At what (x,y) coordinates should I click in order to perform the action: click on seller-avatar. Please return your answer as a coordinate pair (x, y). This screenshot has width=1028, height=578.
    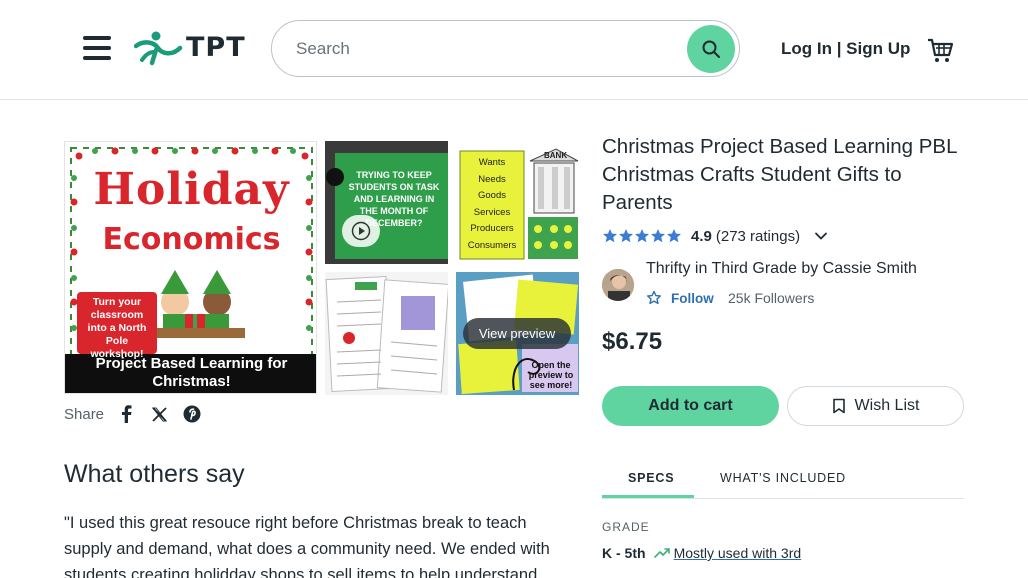
    Looking at the image, I should click on (618, 285).